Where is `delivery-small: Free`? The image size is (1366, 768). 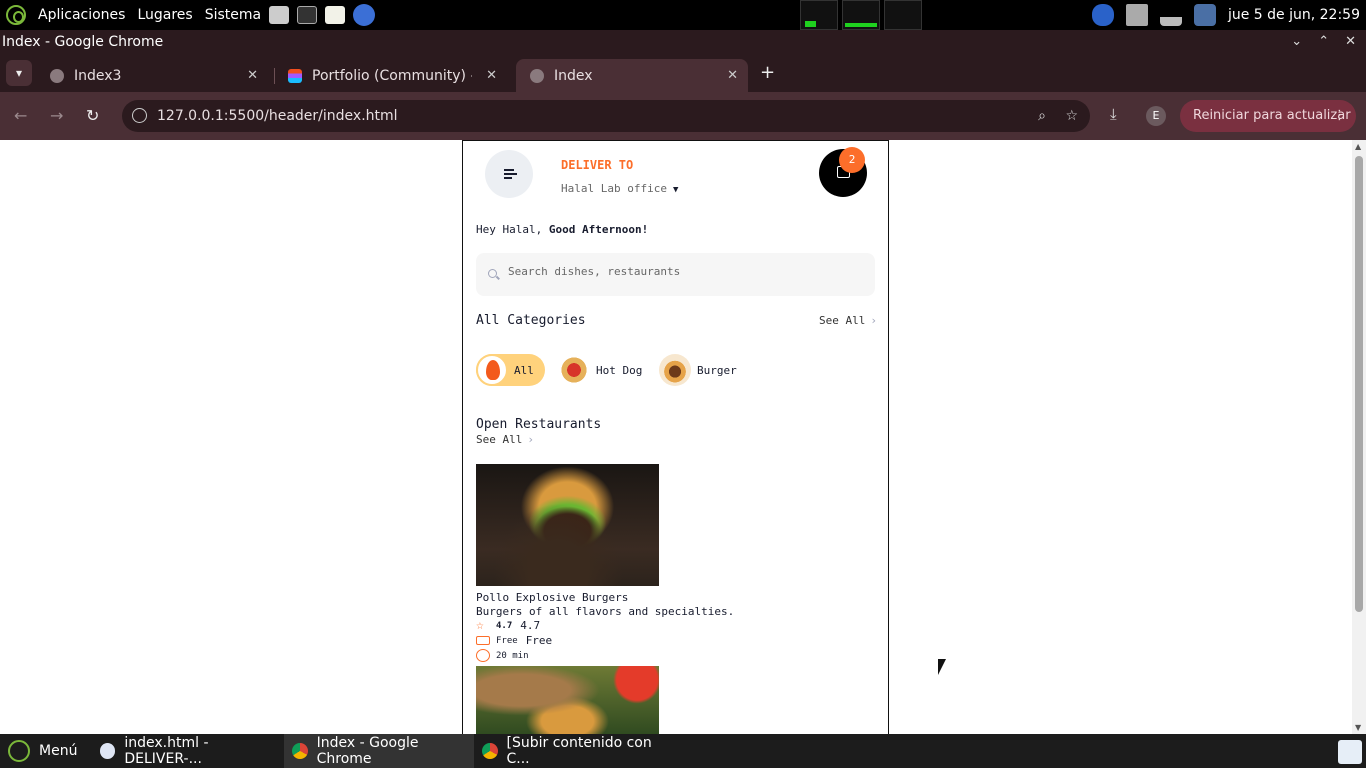 delivery-small: Free is located at coordinates (507, 640).